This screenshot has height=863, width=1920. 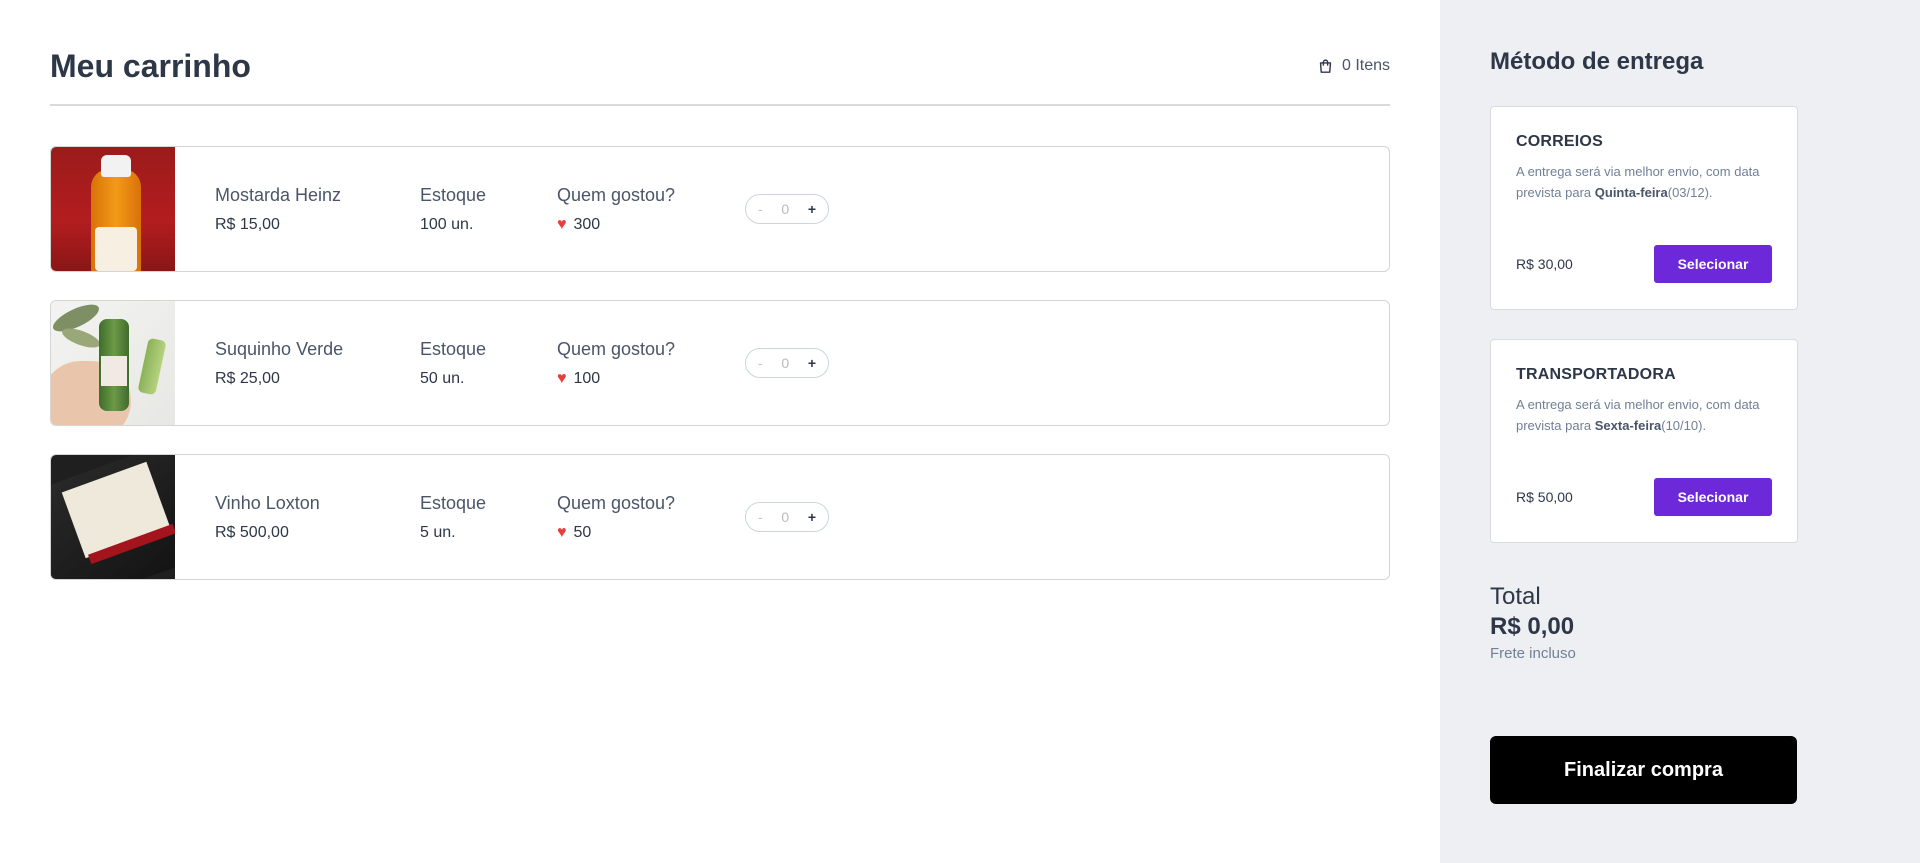 What do you see at coordinates (113, 517) in the screenshot?
I see `product-image-wine` at bounding box center [113, 517].